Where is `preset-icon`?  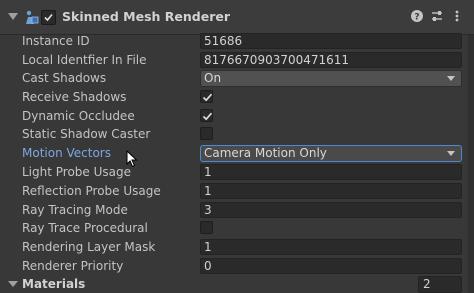
preset-icon is located at coordinates (437, 16).